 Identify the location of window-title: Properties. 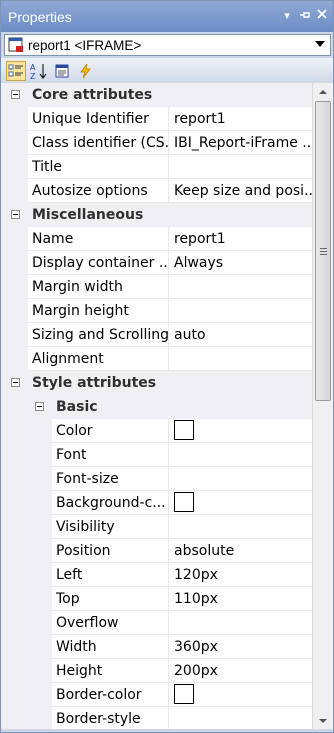
(40, 16).